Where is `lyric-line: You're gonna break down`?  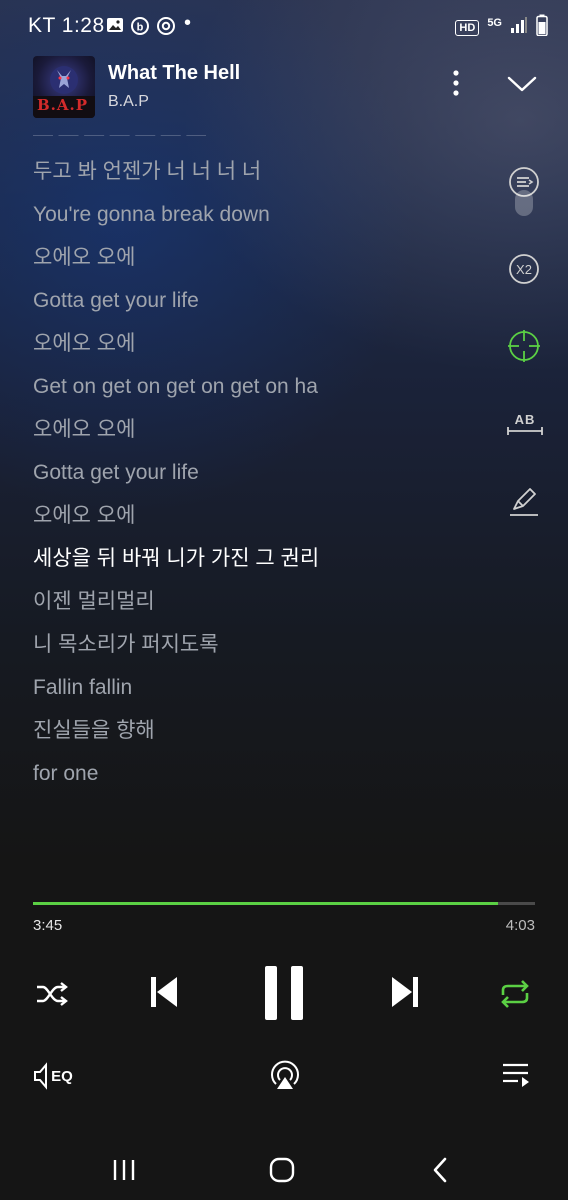
lyric-line: You're gonna break down is located at coordinates (263, 214).